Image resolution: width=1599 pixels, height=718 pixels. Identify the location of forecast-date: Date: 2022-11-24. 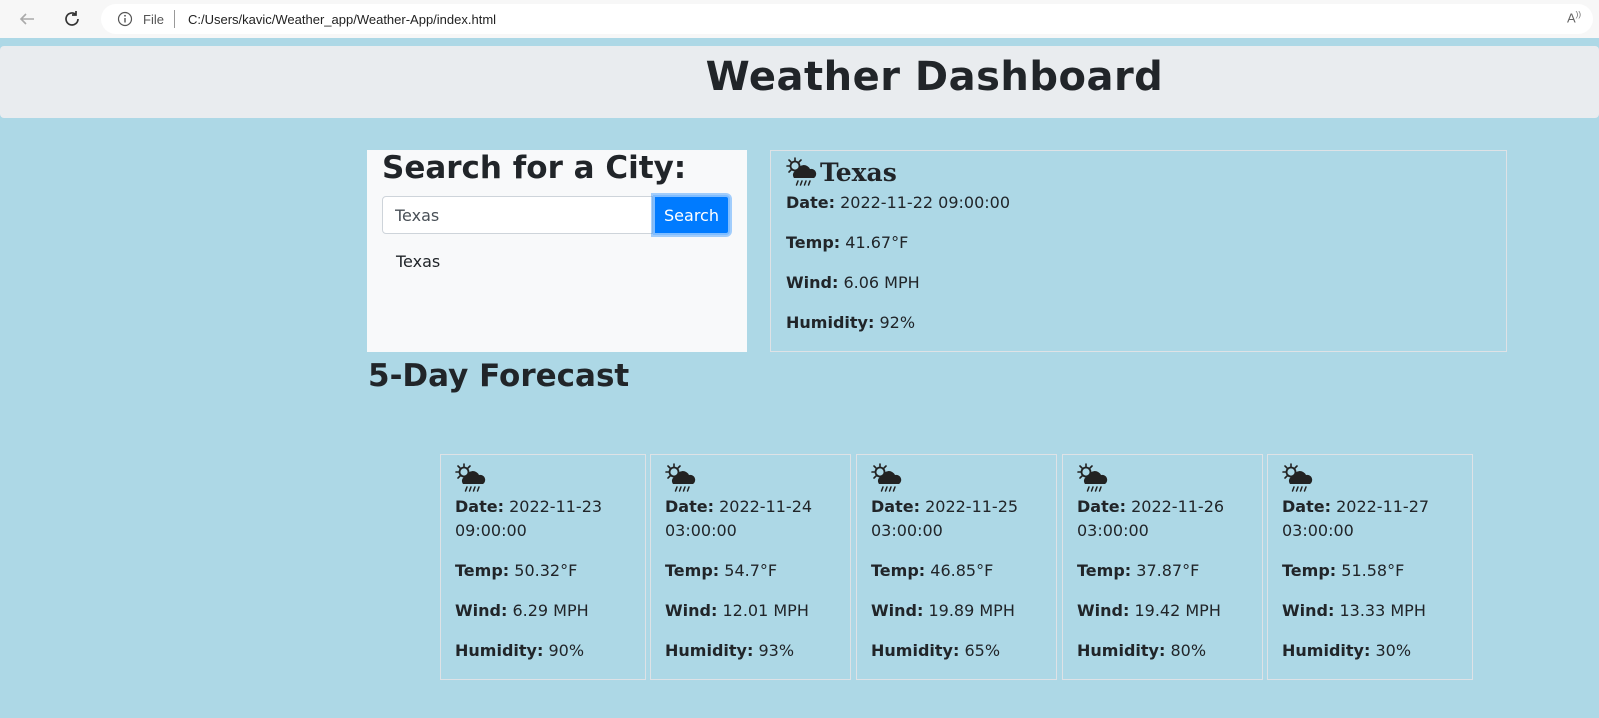
(738, 507).